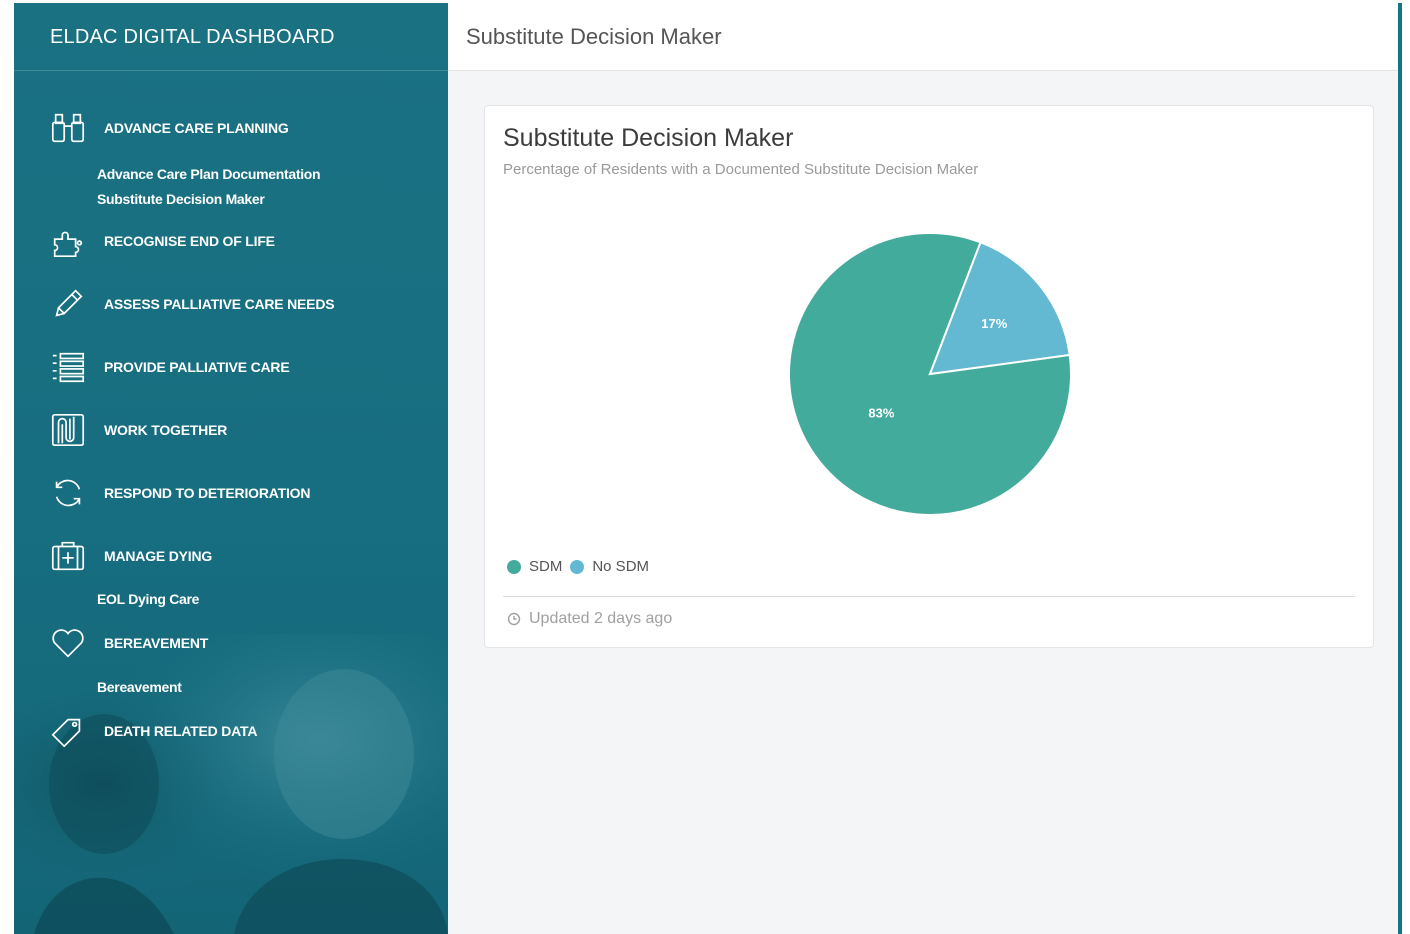  What do you see at coordinates (207, 493) in the screenshot?
I see `sidebar-item-label: RESPOND TO DETERIORATION` at bounding box center [207, 493].